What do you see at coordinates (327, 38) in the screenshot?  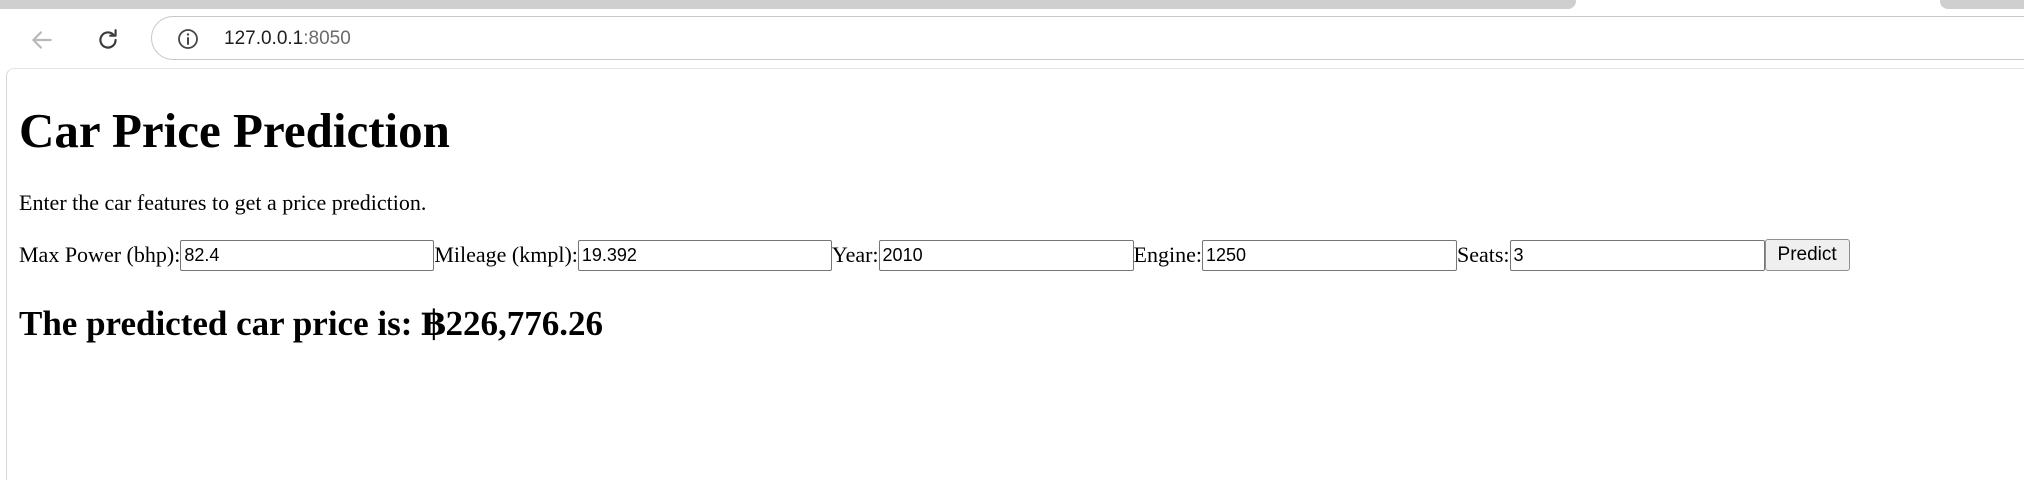 I see `url-port: :8050` at bounding box center [327, 38].